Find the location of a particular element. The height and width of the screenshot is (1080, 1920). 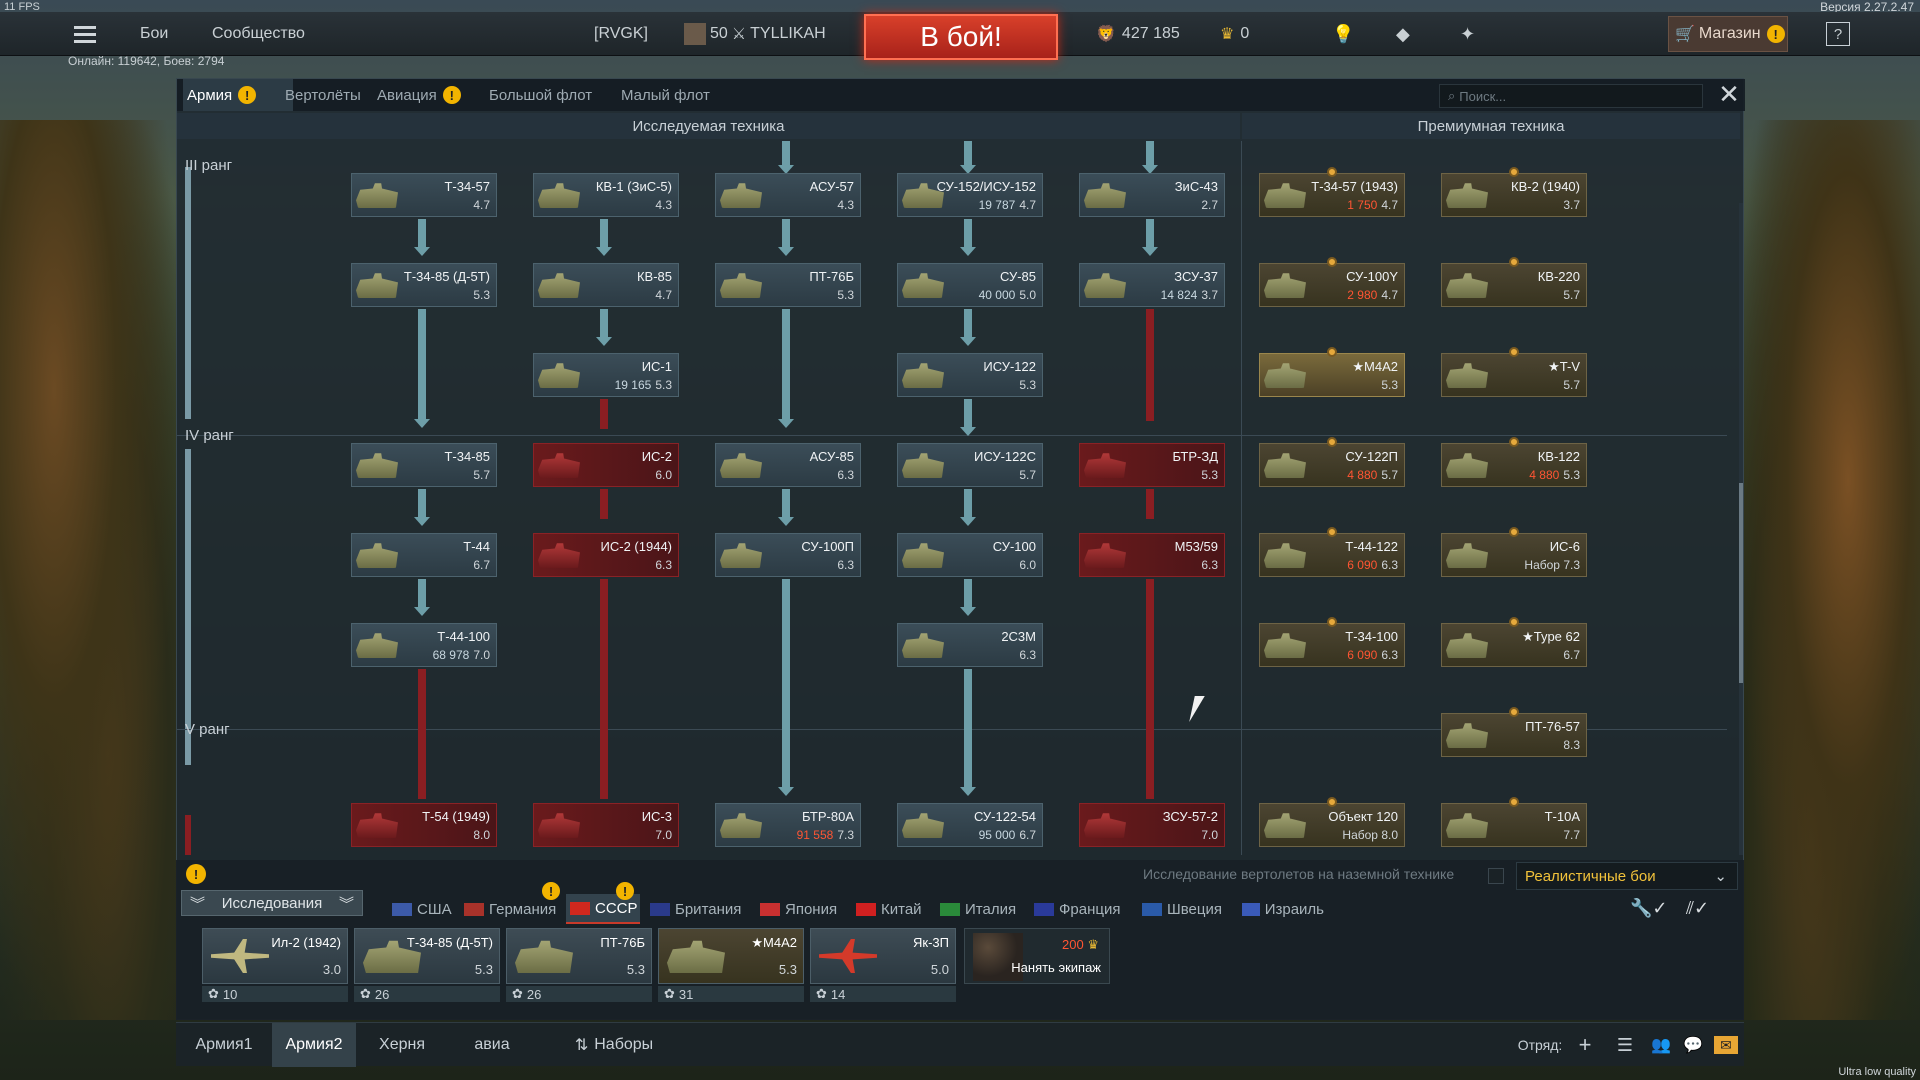

vehicle-card: ИС-2 (1944) 6.3 is located at coordinates (606, 555).